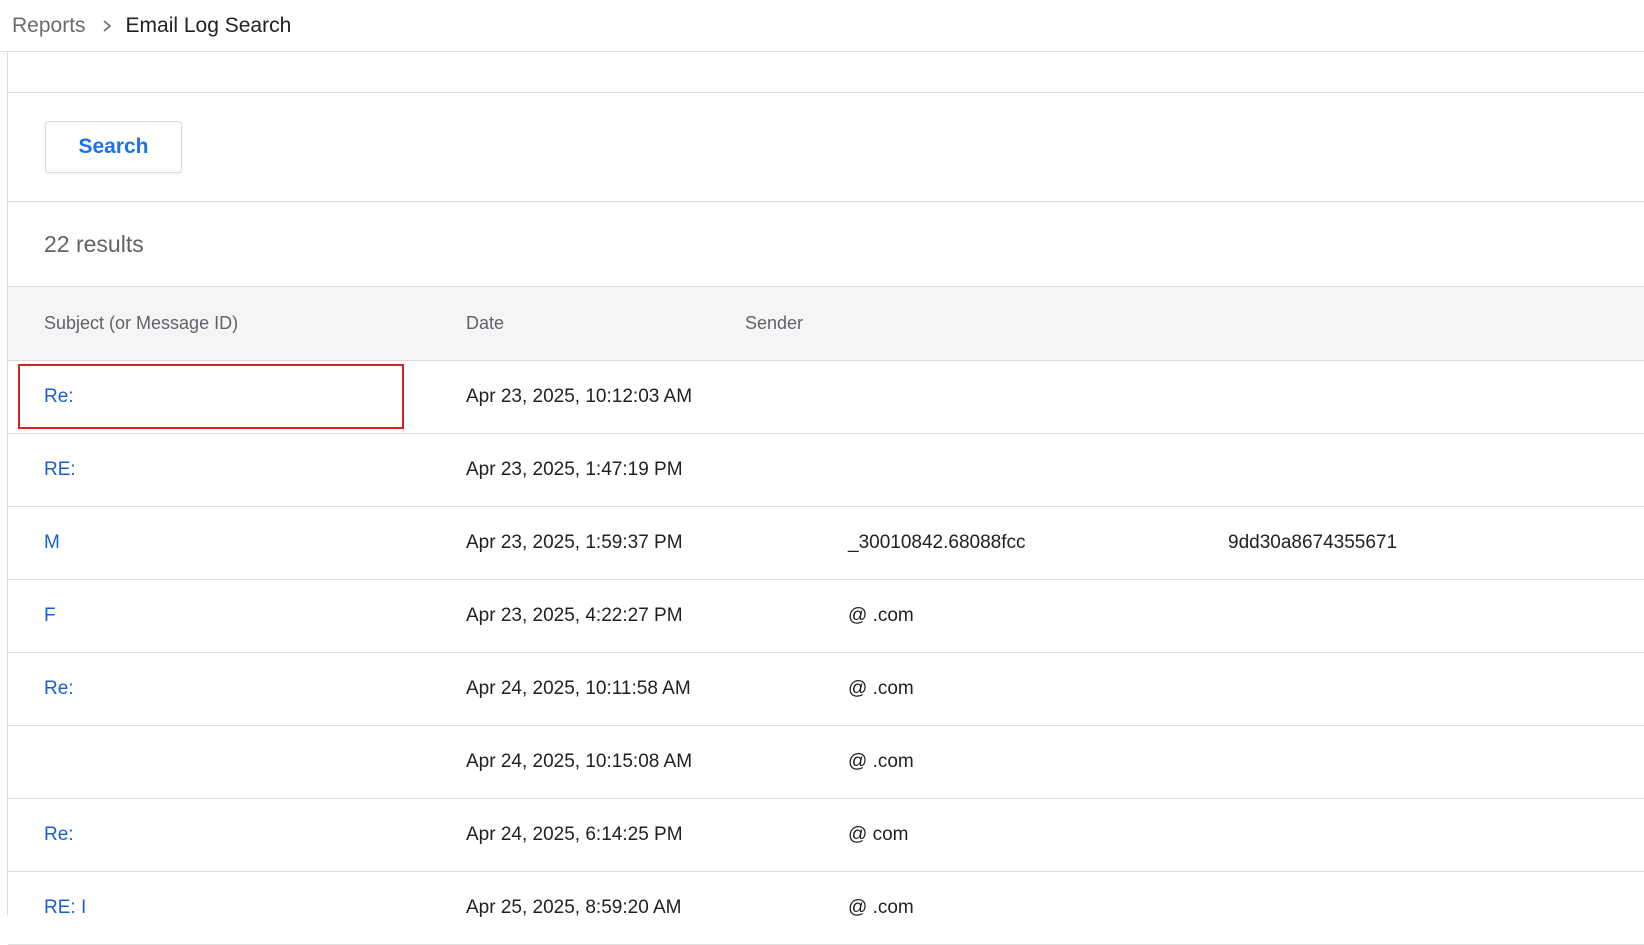 The image size is (1644, 945). What do you see at coordinates (579, 396) in the screenshot?
I see `date-cell: Apr 23, 2025, 10:12:03 AM` at bounding box center [579, 396].